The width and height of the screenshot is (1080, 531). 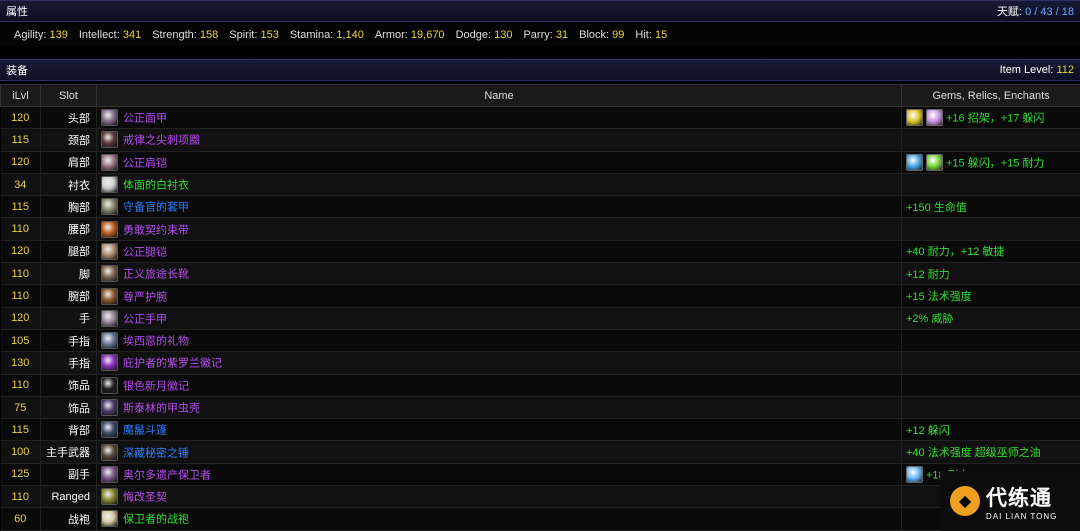 What do you see at coordinates (499, 363) in the screenshot?
I see `item-name-cell: 庇护者的紫罗兰徽记` at bounding box center [499, 363].